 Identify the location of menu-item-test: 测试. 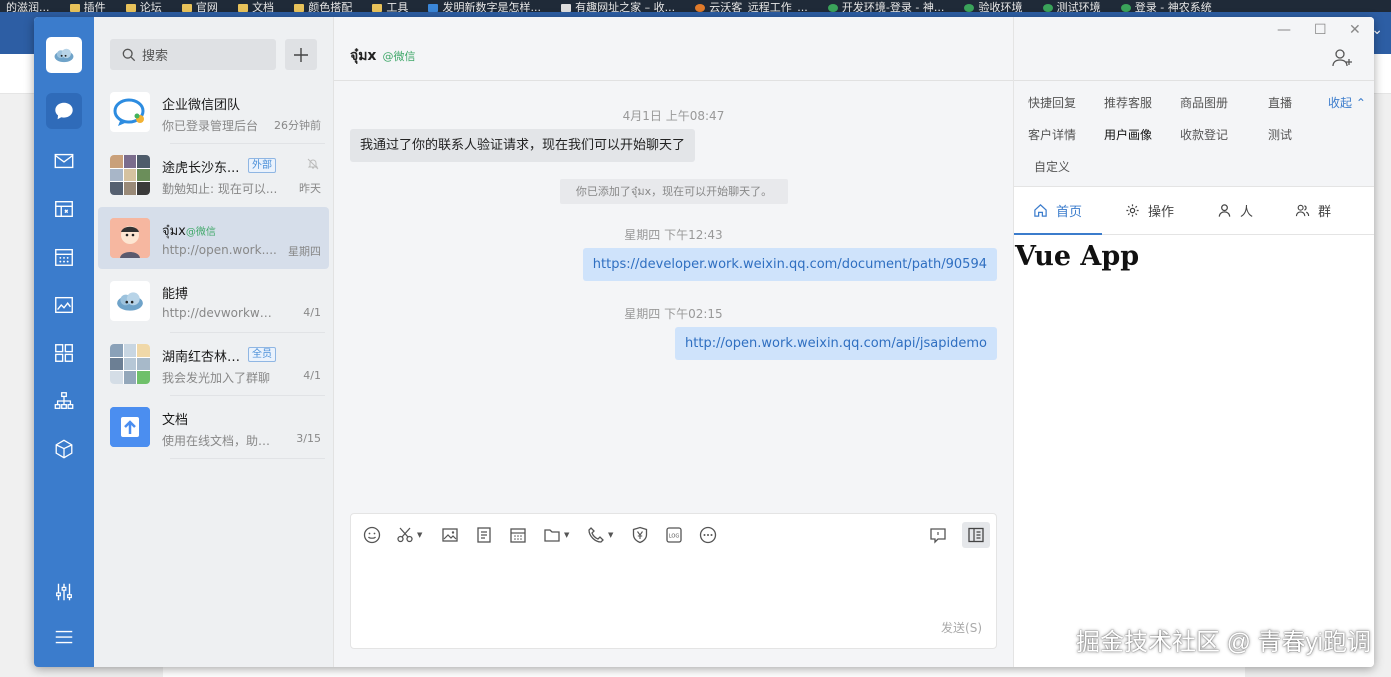
(1280, 134).